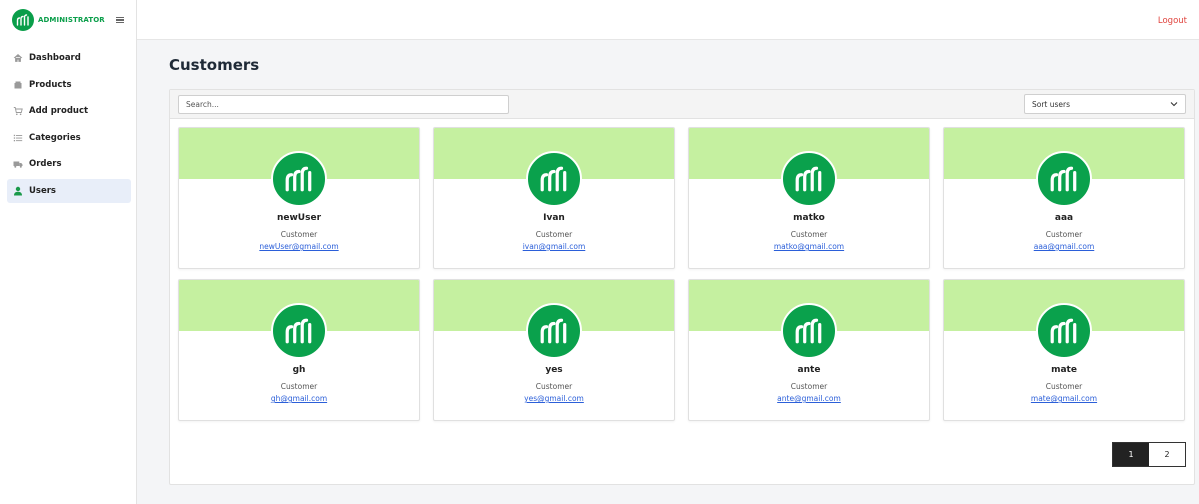  Describe the element at coordinates (69, 190) in the screenshot. I see `sidebar-item-users: Users` at that location.